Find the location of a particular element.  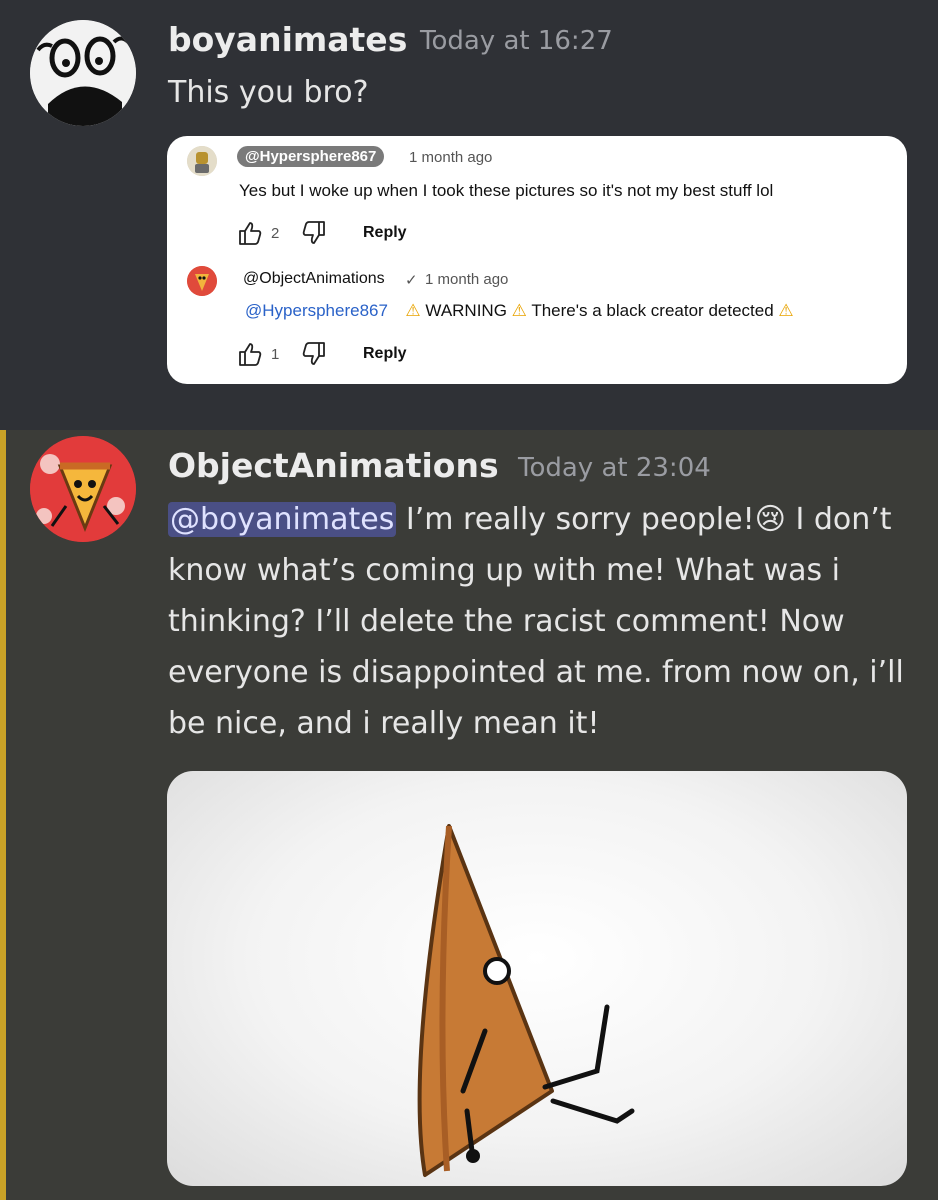

avatar-hypersphere867 is located at coordinates (202, 161).